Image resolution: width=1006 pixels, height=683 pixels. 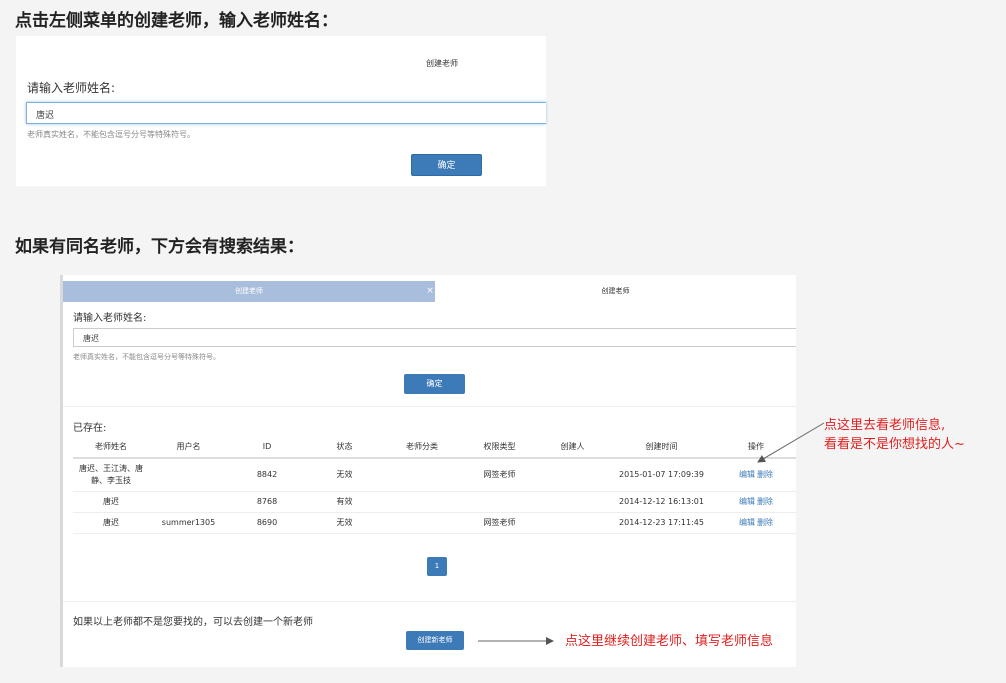 I want to click on tab-create-teacher: 创建老师, so click(x=615, y=291).